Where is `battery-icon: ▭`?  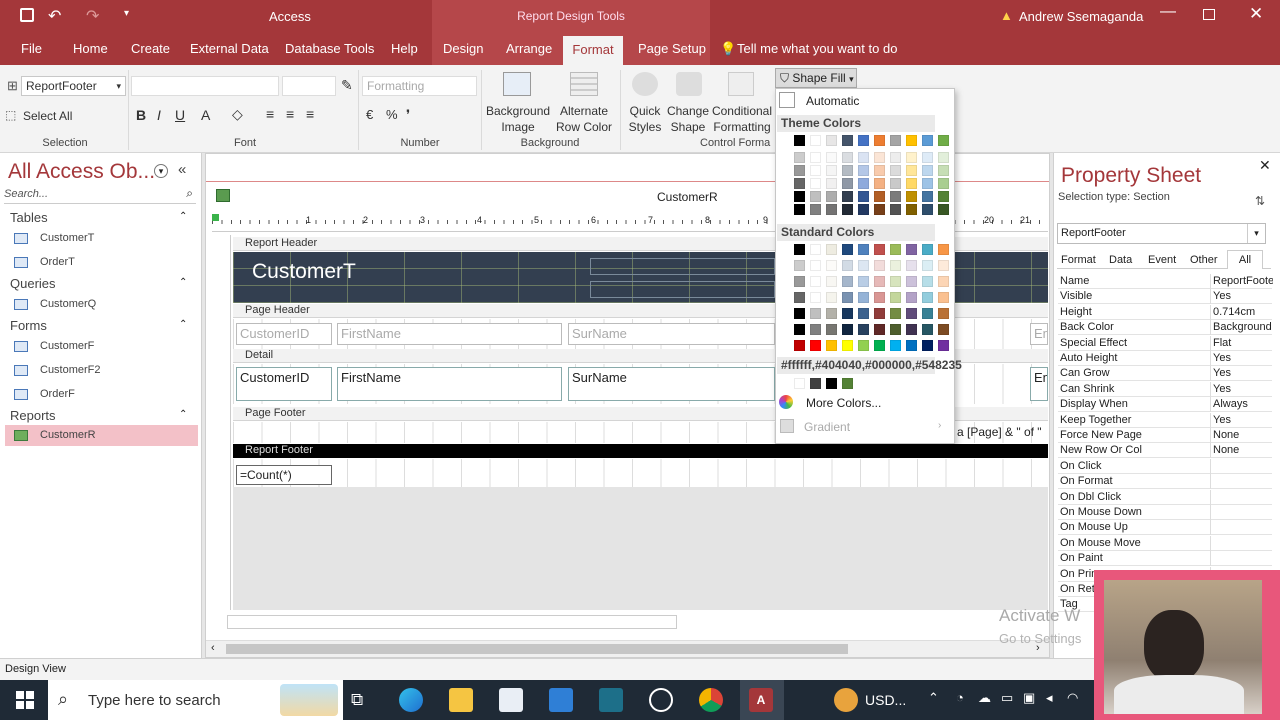
battery-icon: ▭ is located at coordinates (1007, 698).